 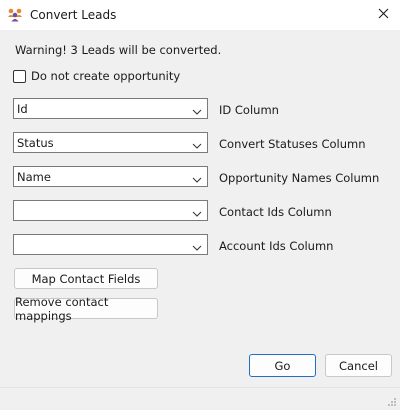 I want to click on do-not-create-opportunity-checkbox, so click(x=19, y=76).